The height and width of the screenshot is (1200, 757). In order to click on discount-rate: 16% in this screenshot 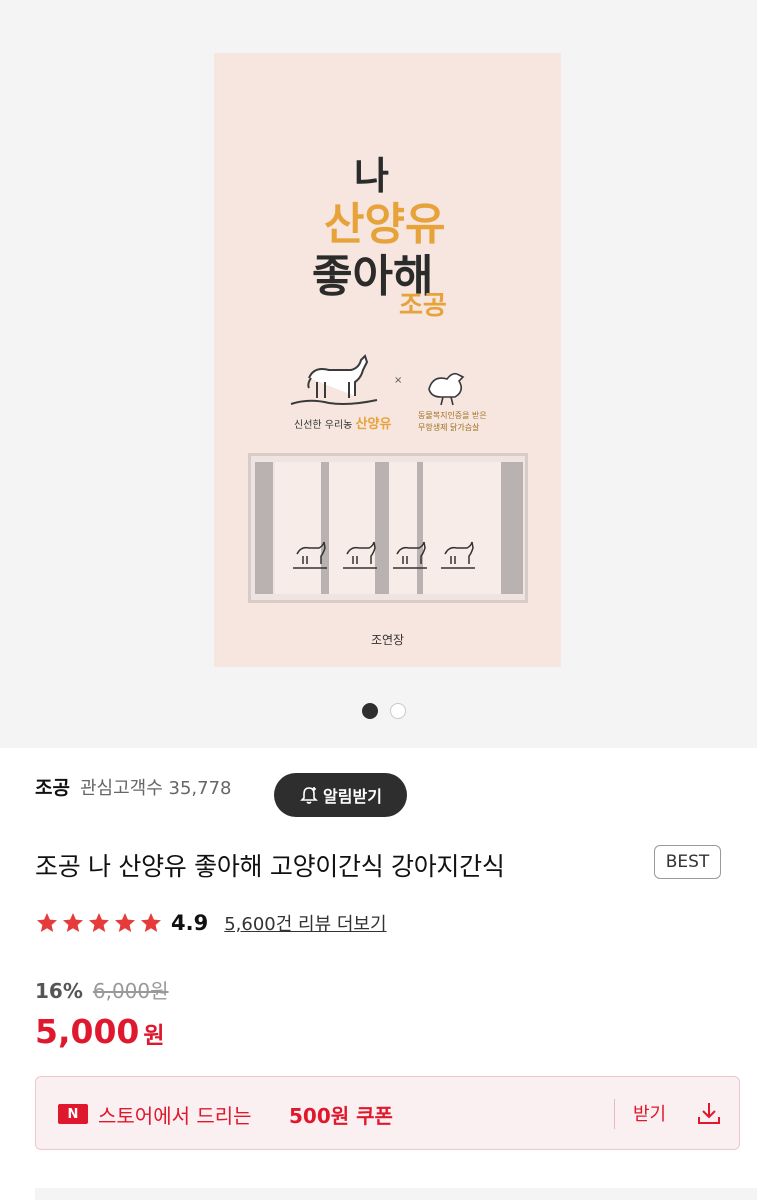, I will do `click(59, 991)`.